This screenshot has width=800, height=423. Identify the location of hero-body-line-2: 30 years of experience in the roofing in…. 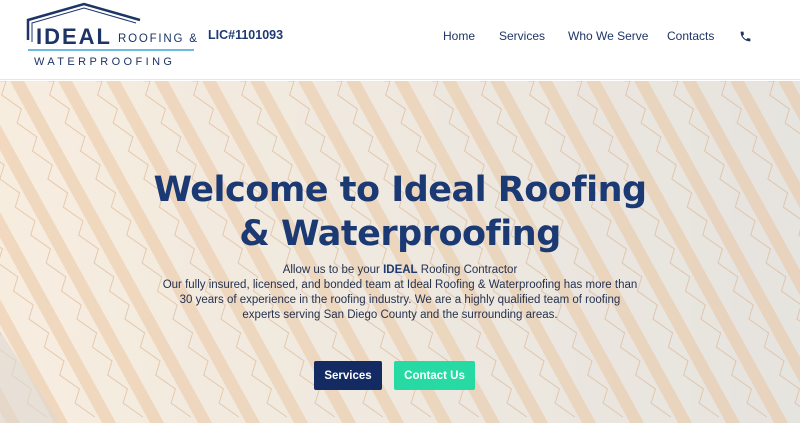
(400, 300).